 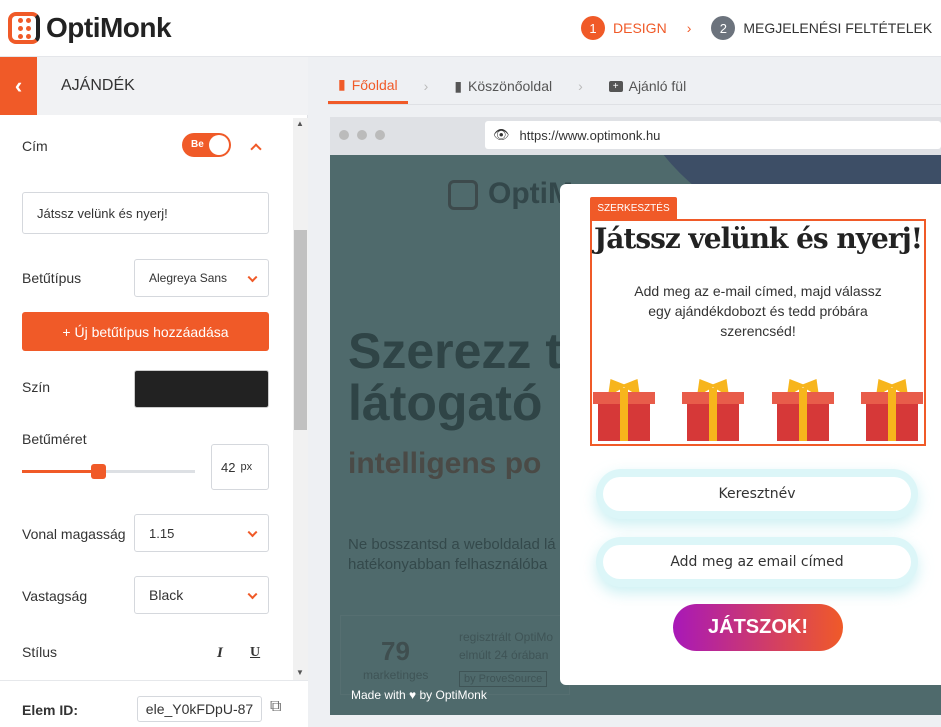 What do you see at coordinates (74, 534) in the screenshot?
I see `line-height-label: Vonal magasság` at bounding box center [74, 534].